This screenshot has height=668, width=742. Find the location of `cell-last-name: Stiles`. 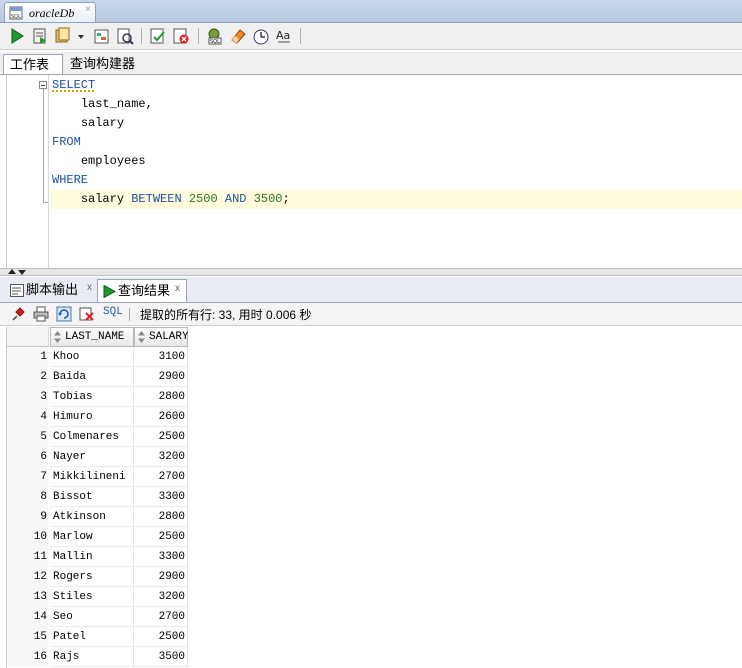

cell-last-name: Stiles is located at coordinates (92, 597).